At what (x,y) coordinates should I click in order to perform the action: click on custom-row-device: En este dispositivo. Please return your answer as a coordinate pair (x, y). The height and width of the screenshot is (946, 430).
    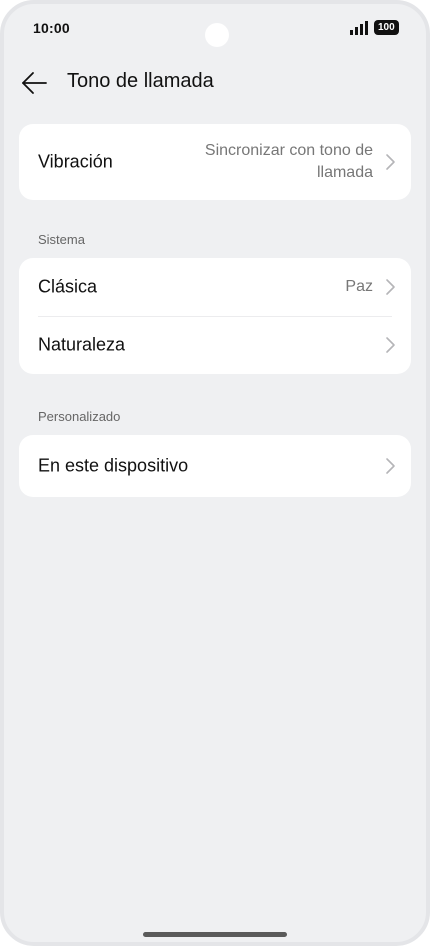
    Looking at the image, I should click on (215, 466).